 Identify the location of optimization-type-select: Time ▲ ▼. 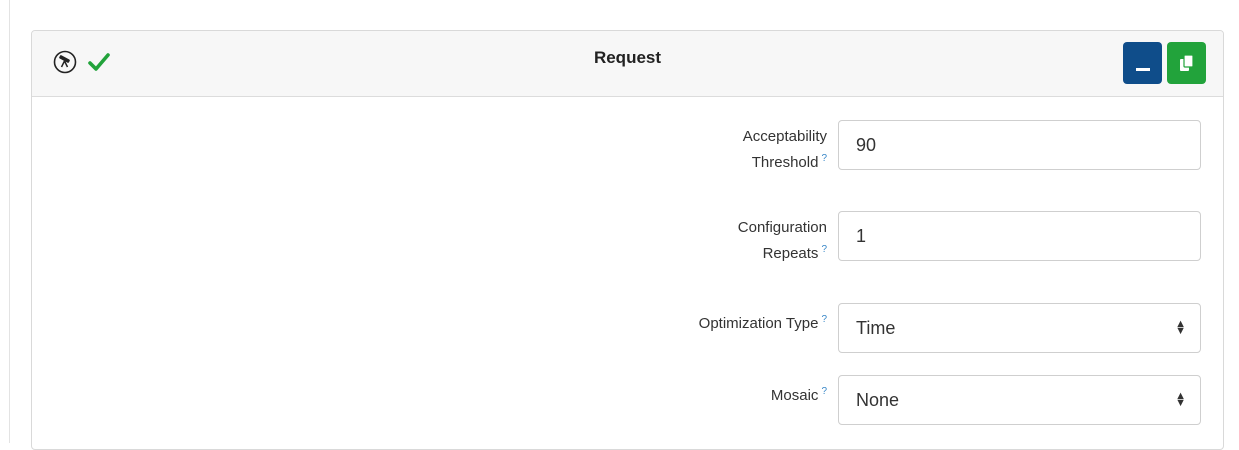
(1019, 328).